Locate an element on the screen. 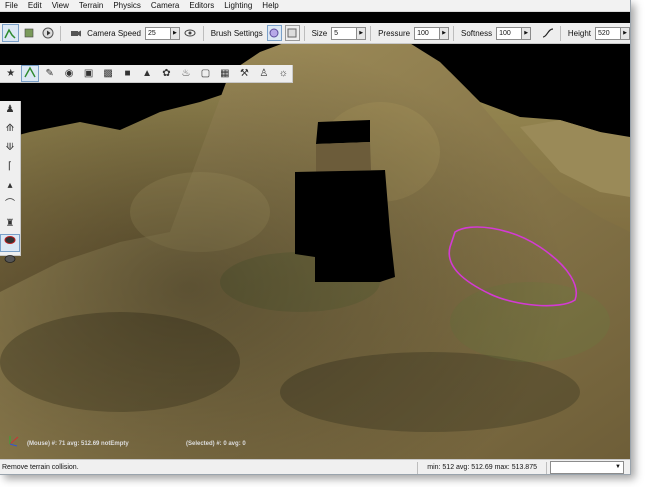 The image size is (645, 487). chevron-down-icon: ▼ is located at coordinates (618, 467).